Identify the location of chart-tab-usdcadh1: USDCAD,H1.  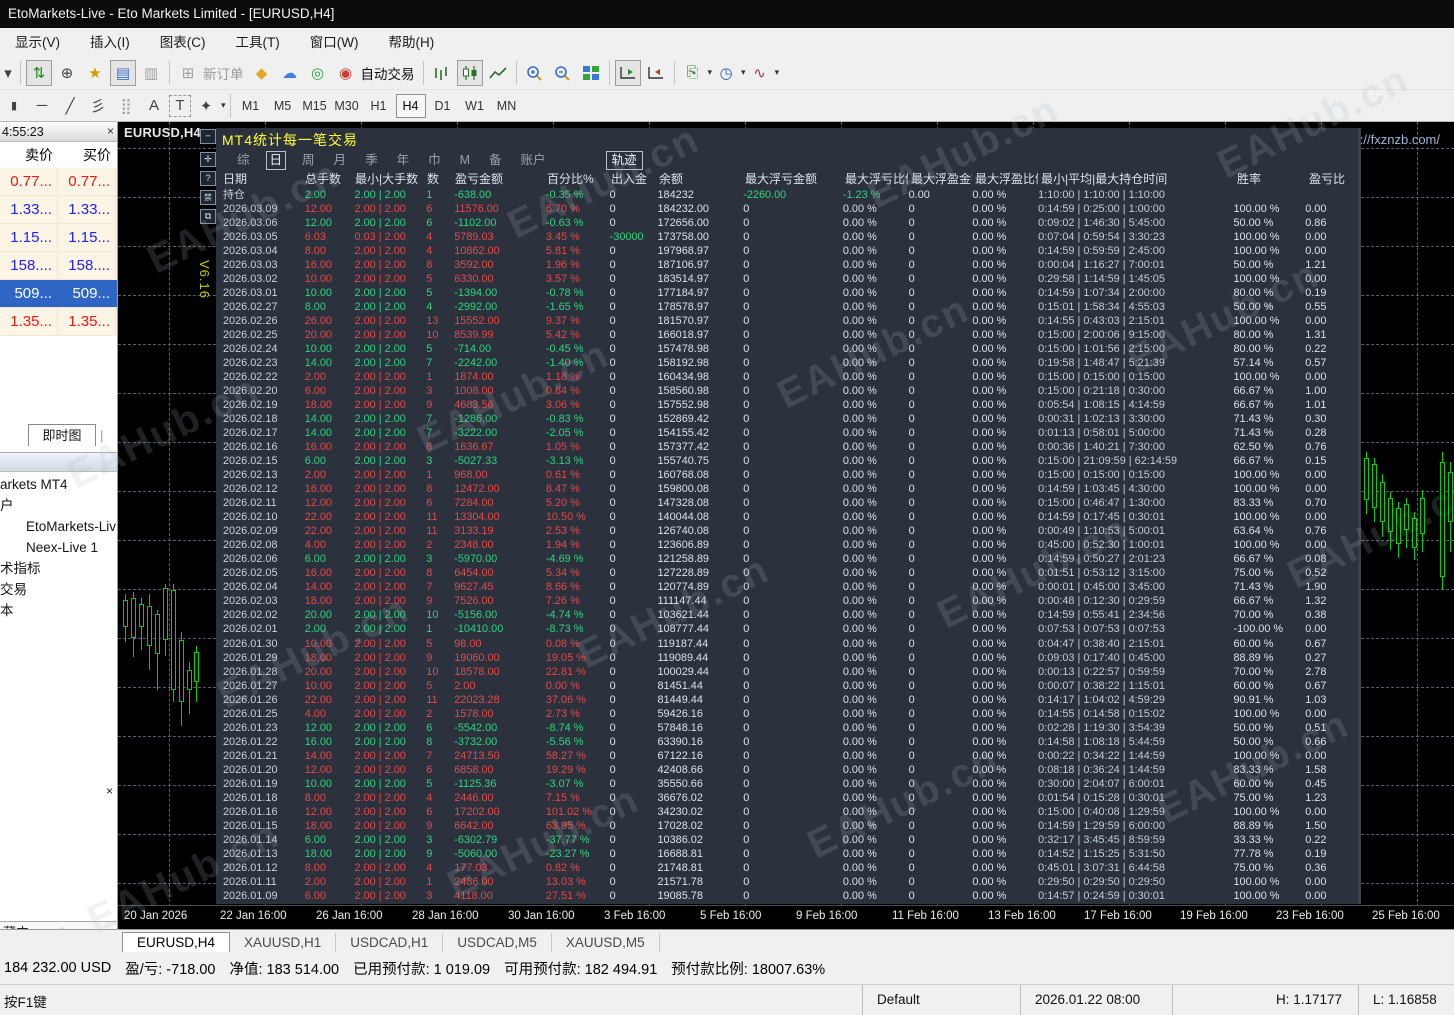
(390, 943).